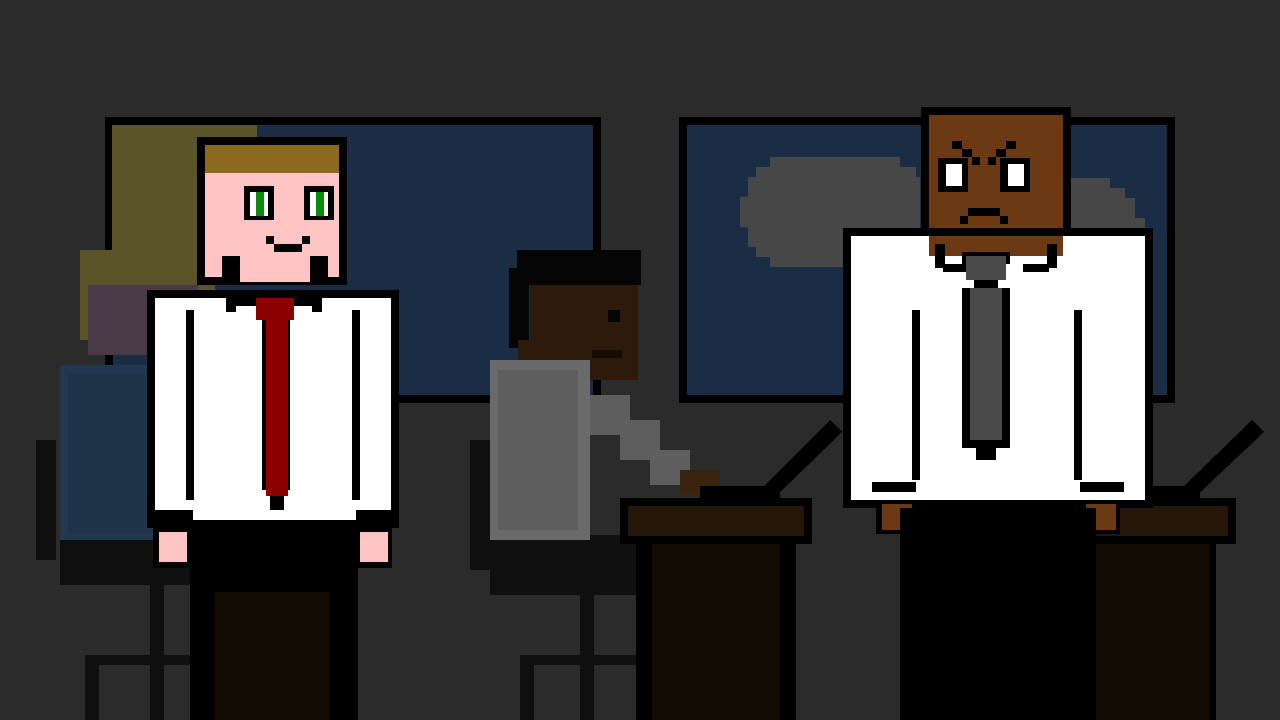  Describe the element at coordinates (607, 354) in the screenshot. I see `coworker-mouth` at that location.